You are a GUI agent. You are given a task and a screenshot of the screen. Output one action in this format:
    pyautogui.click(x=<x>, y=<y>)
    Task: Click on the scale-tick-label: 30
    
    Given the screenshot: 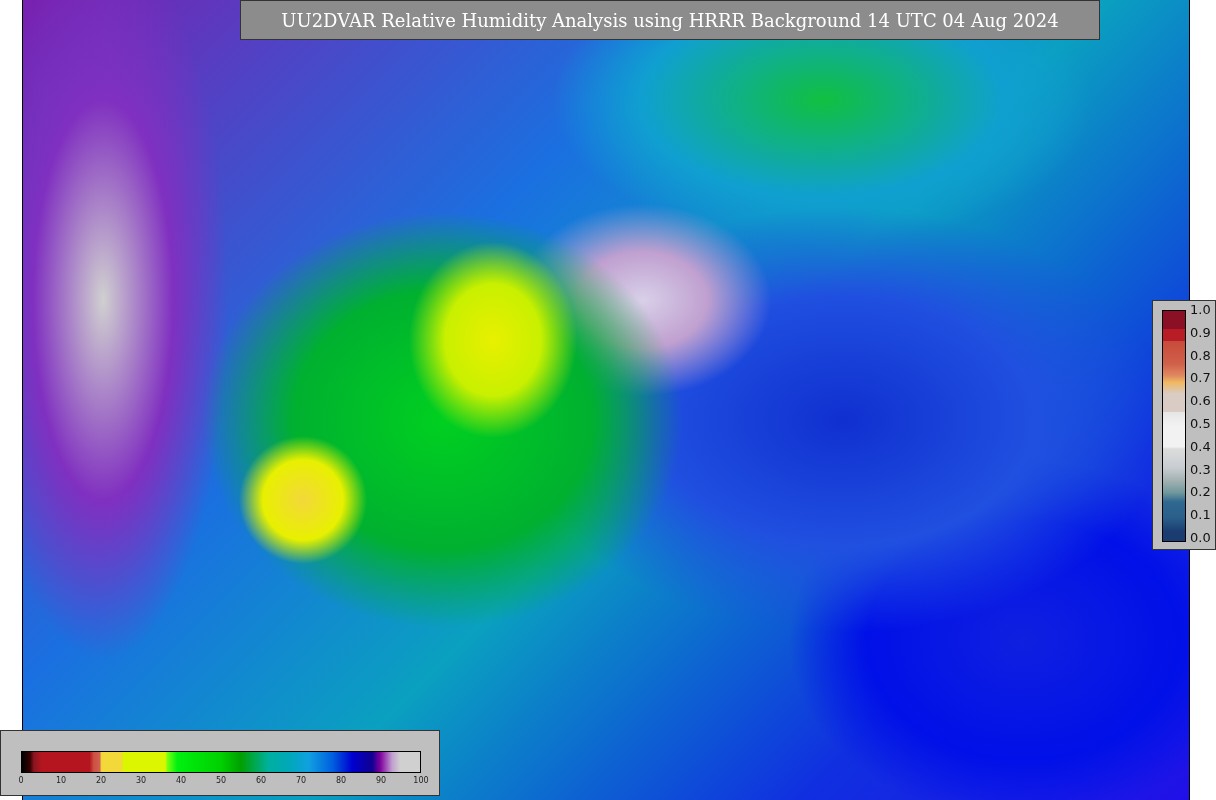 What is the action you would take?
    pyautogui.click(x=141, y=780)
    